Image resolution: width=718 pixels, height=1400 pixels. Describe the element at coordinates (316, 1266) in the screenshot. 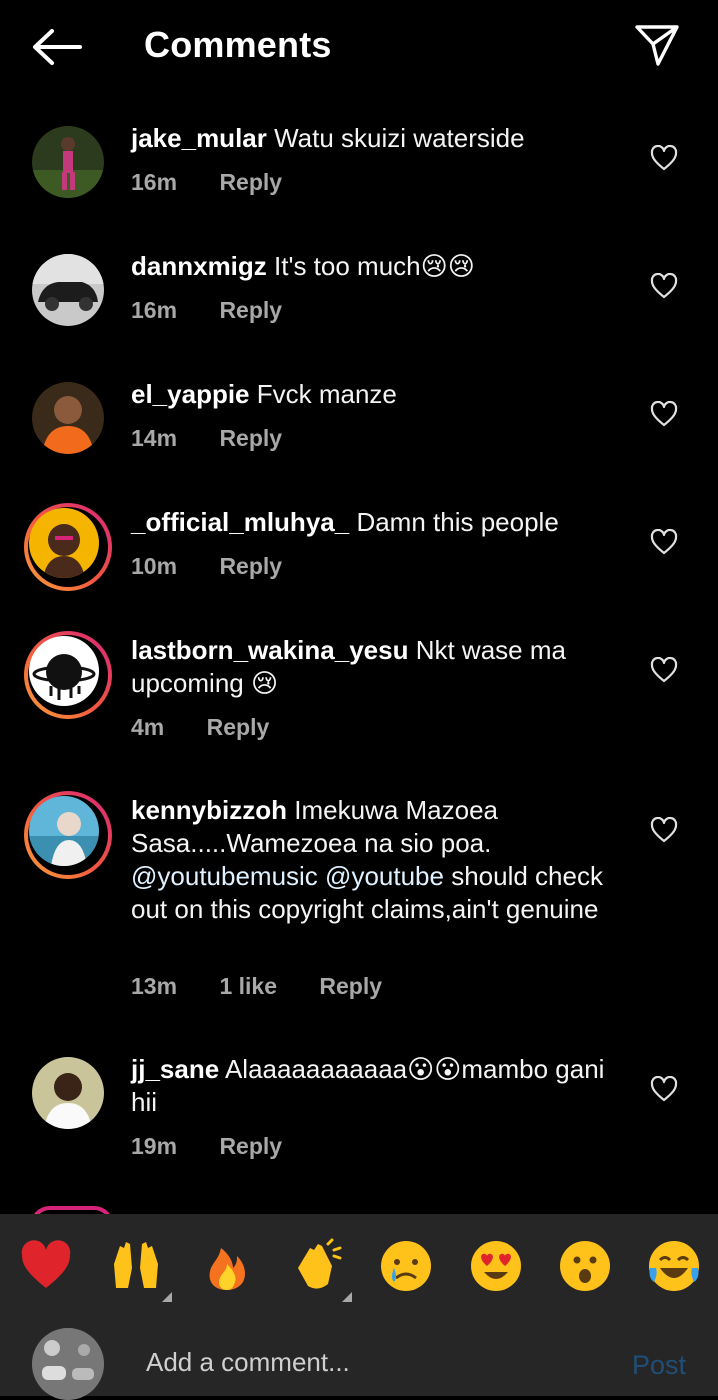

I see `clapping-hands-icon` at that location.